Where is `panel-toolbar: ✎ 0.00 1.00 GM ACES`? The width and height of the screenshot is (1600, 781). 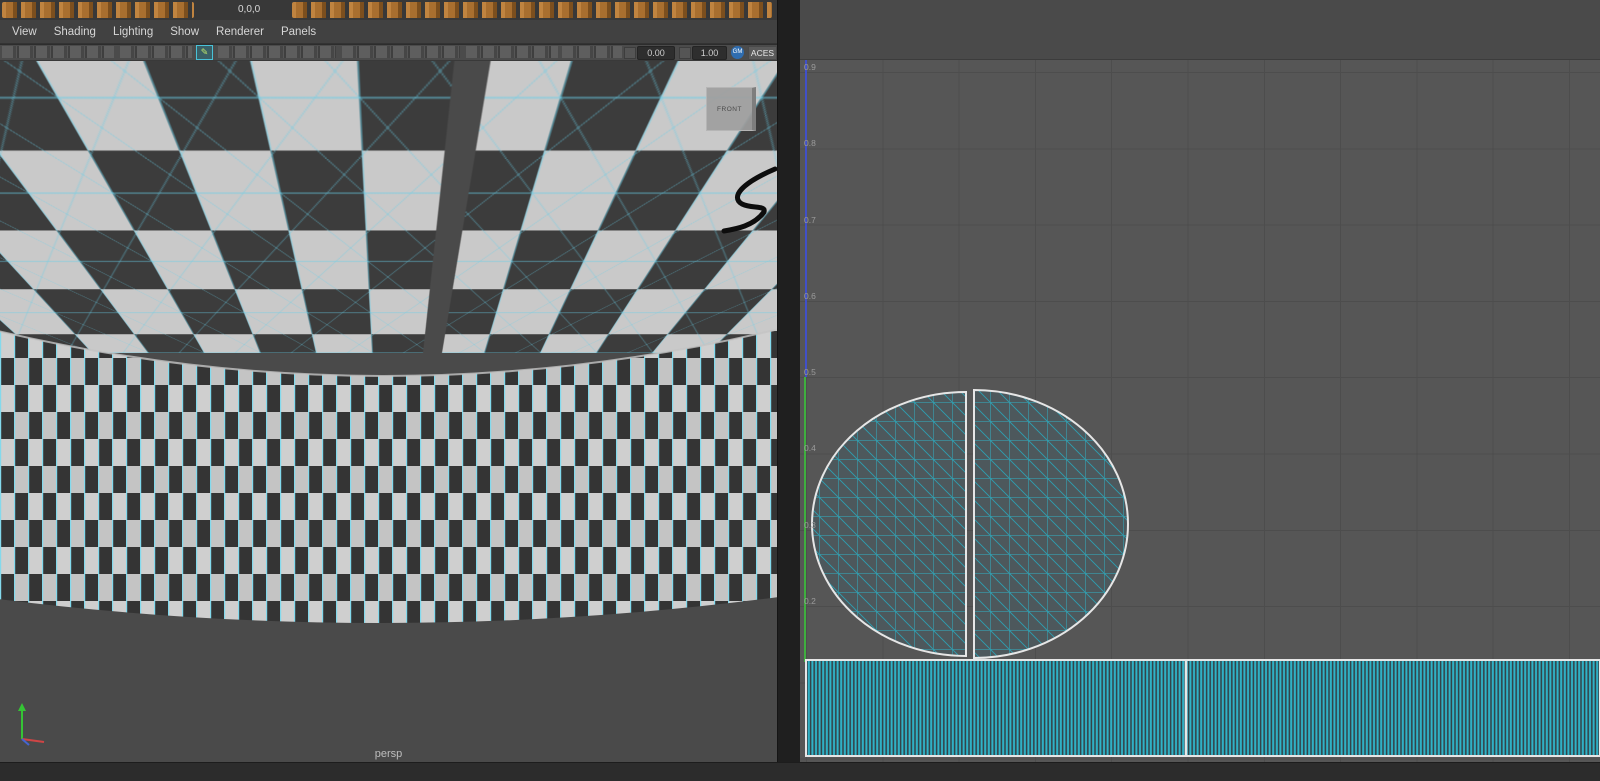 panel-toolbar: ✎ 0.00 1.00 GM ACES is located at coordinates (388, 53).